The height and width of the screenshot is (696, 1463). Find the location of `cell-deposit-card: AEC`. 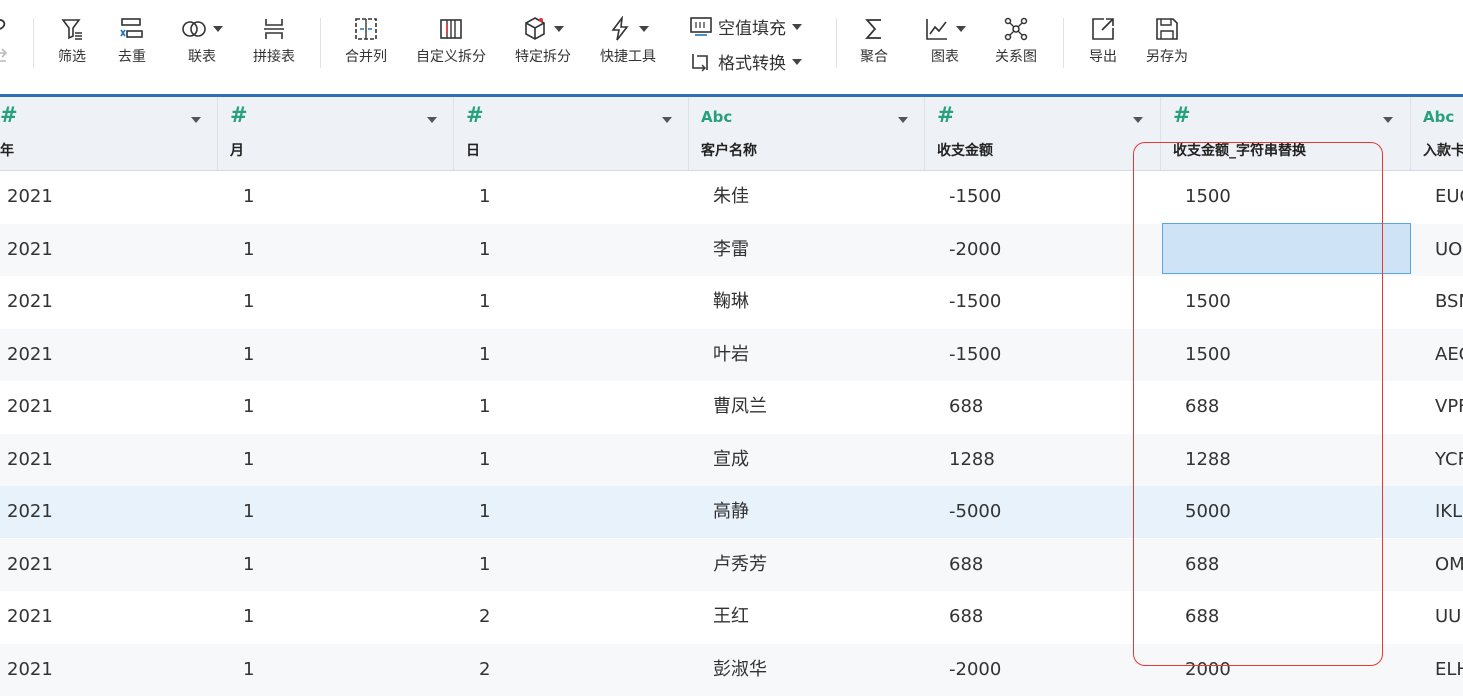

cell-deposit-card: AEC is located at coordinates (1449, 355).